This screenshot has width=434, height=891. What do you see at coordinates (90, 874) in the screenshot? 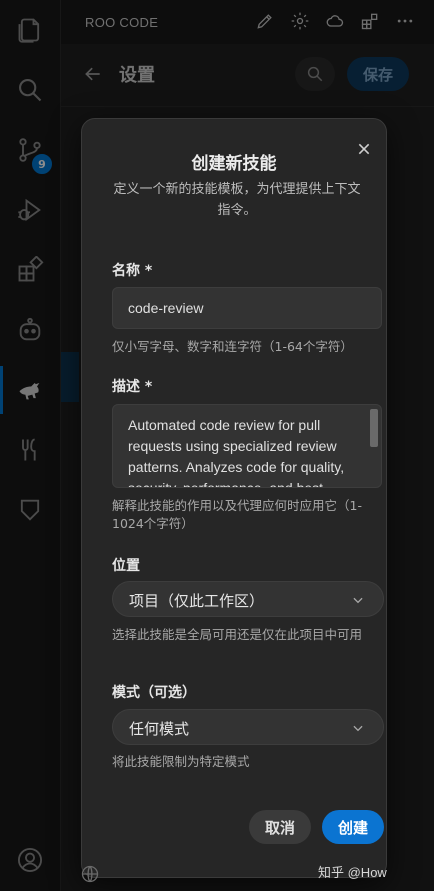
I see `globe-icon` at bounding box center [90, 874].